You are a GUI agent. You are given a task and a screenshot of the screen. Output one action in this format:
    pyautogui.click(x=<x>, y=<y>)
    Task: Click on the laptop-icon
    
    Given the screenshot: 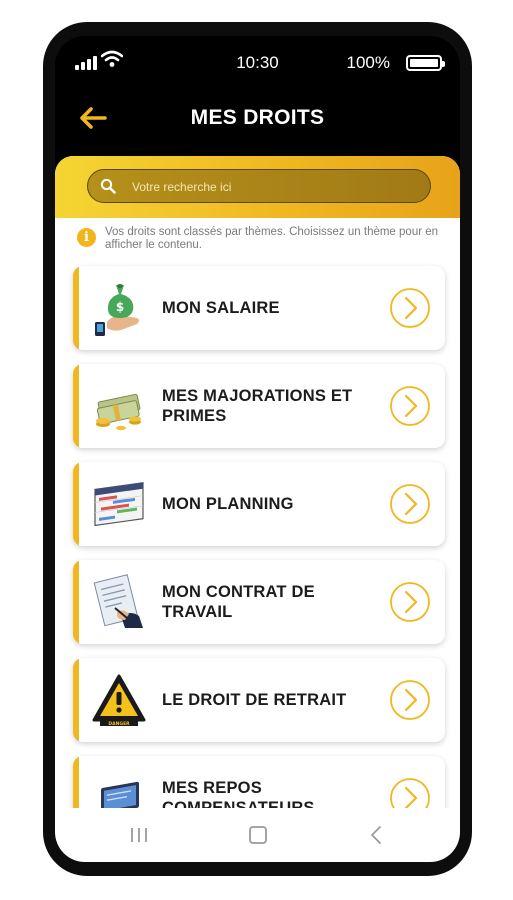 What is the action you would take?
    pyautogui.click(x=120, y=794)
    